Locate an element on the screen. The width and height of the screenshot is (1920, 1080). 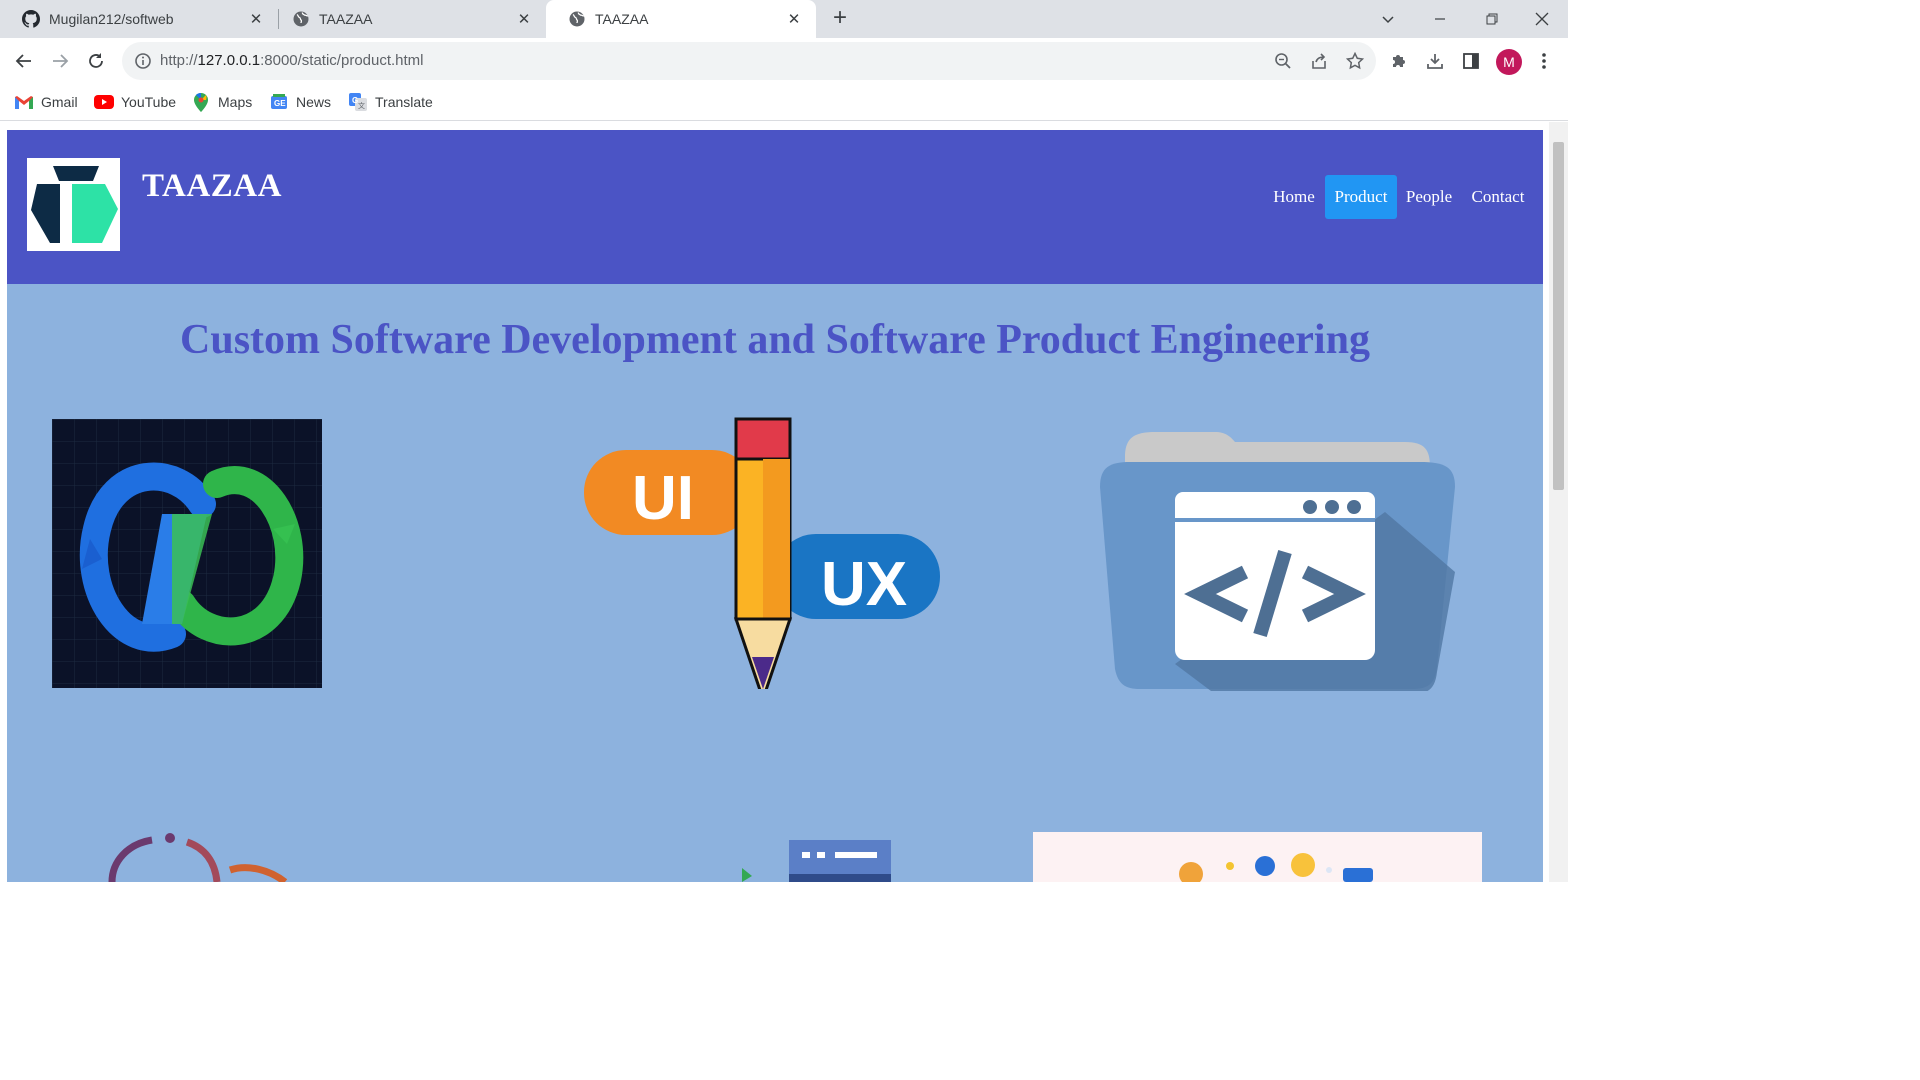
tab-search-icon is located at coordinates (1388, 19).